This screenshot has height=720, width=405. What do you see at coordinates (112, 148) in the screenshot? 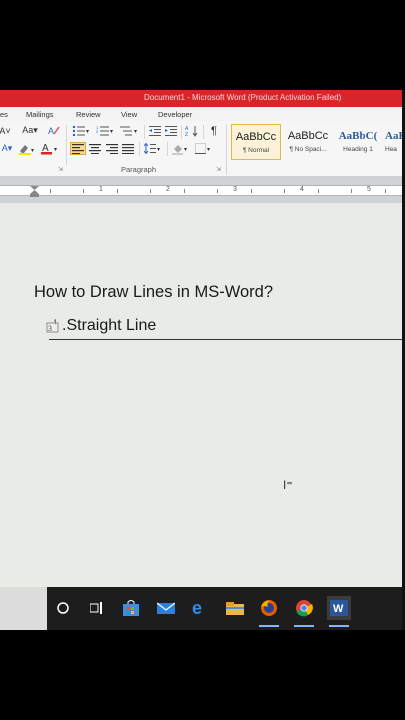
I see `align-right-button` at bounding box center [112, 148].